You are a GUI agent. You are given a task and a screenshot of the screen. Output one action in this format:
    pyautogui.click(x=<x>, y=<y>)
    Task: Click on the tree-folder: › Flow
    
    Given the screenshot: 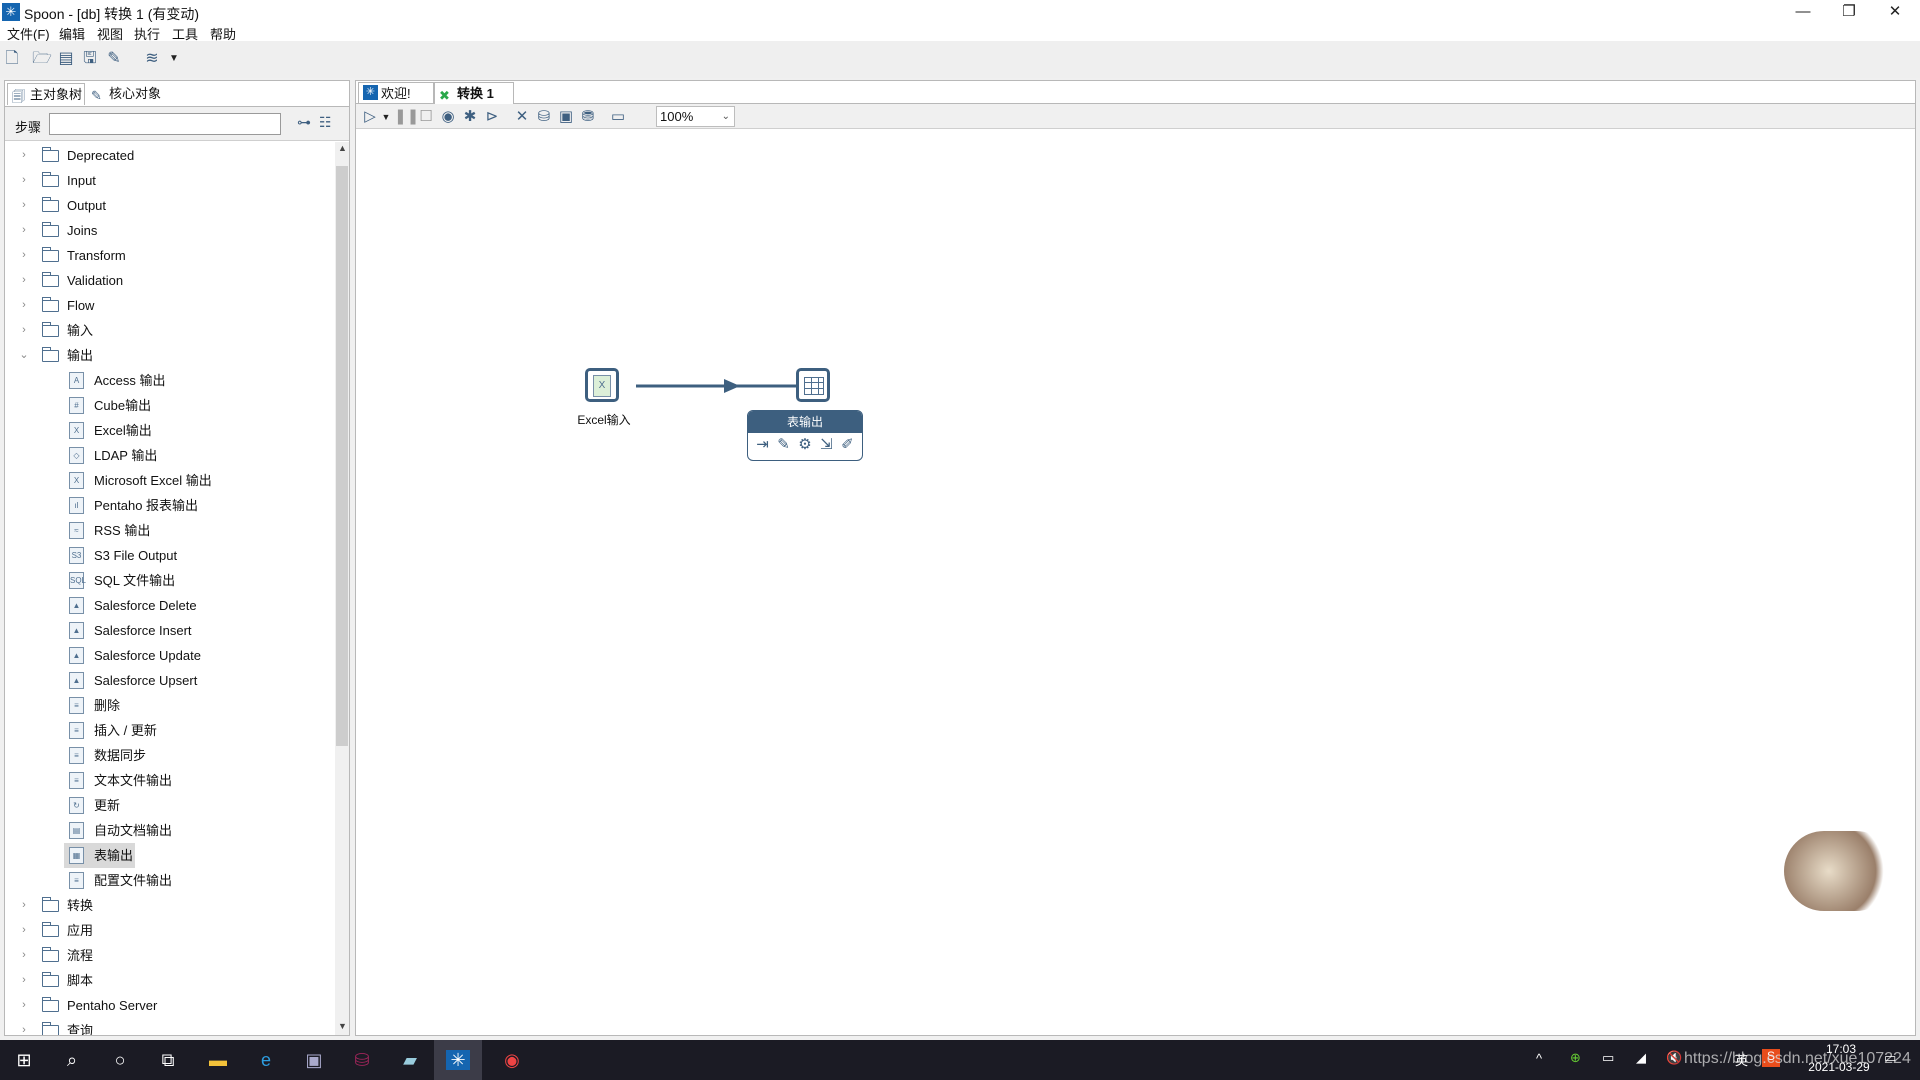 What is the action you would take?
    pyautogui.click(x=170, y=305)
    